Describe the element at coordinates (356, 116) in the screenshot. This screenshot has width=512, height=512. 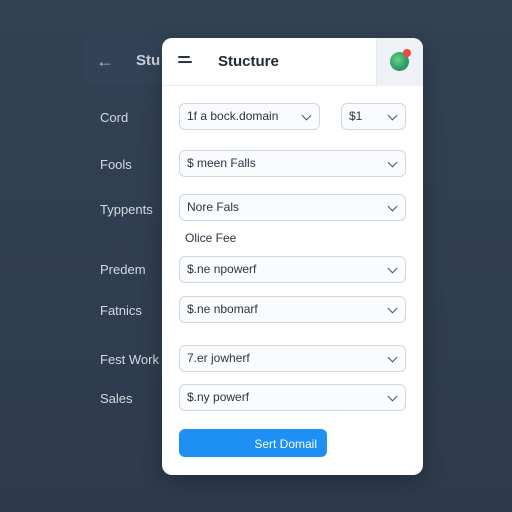
I see `amount-select-value: $1` at that location.